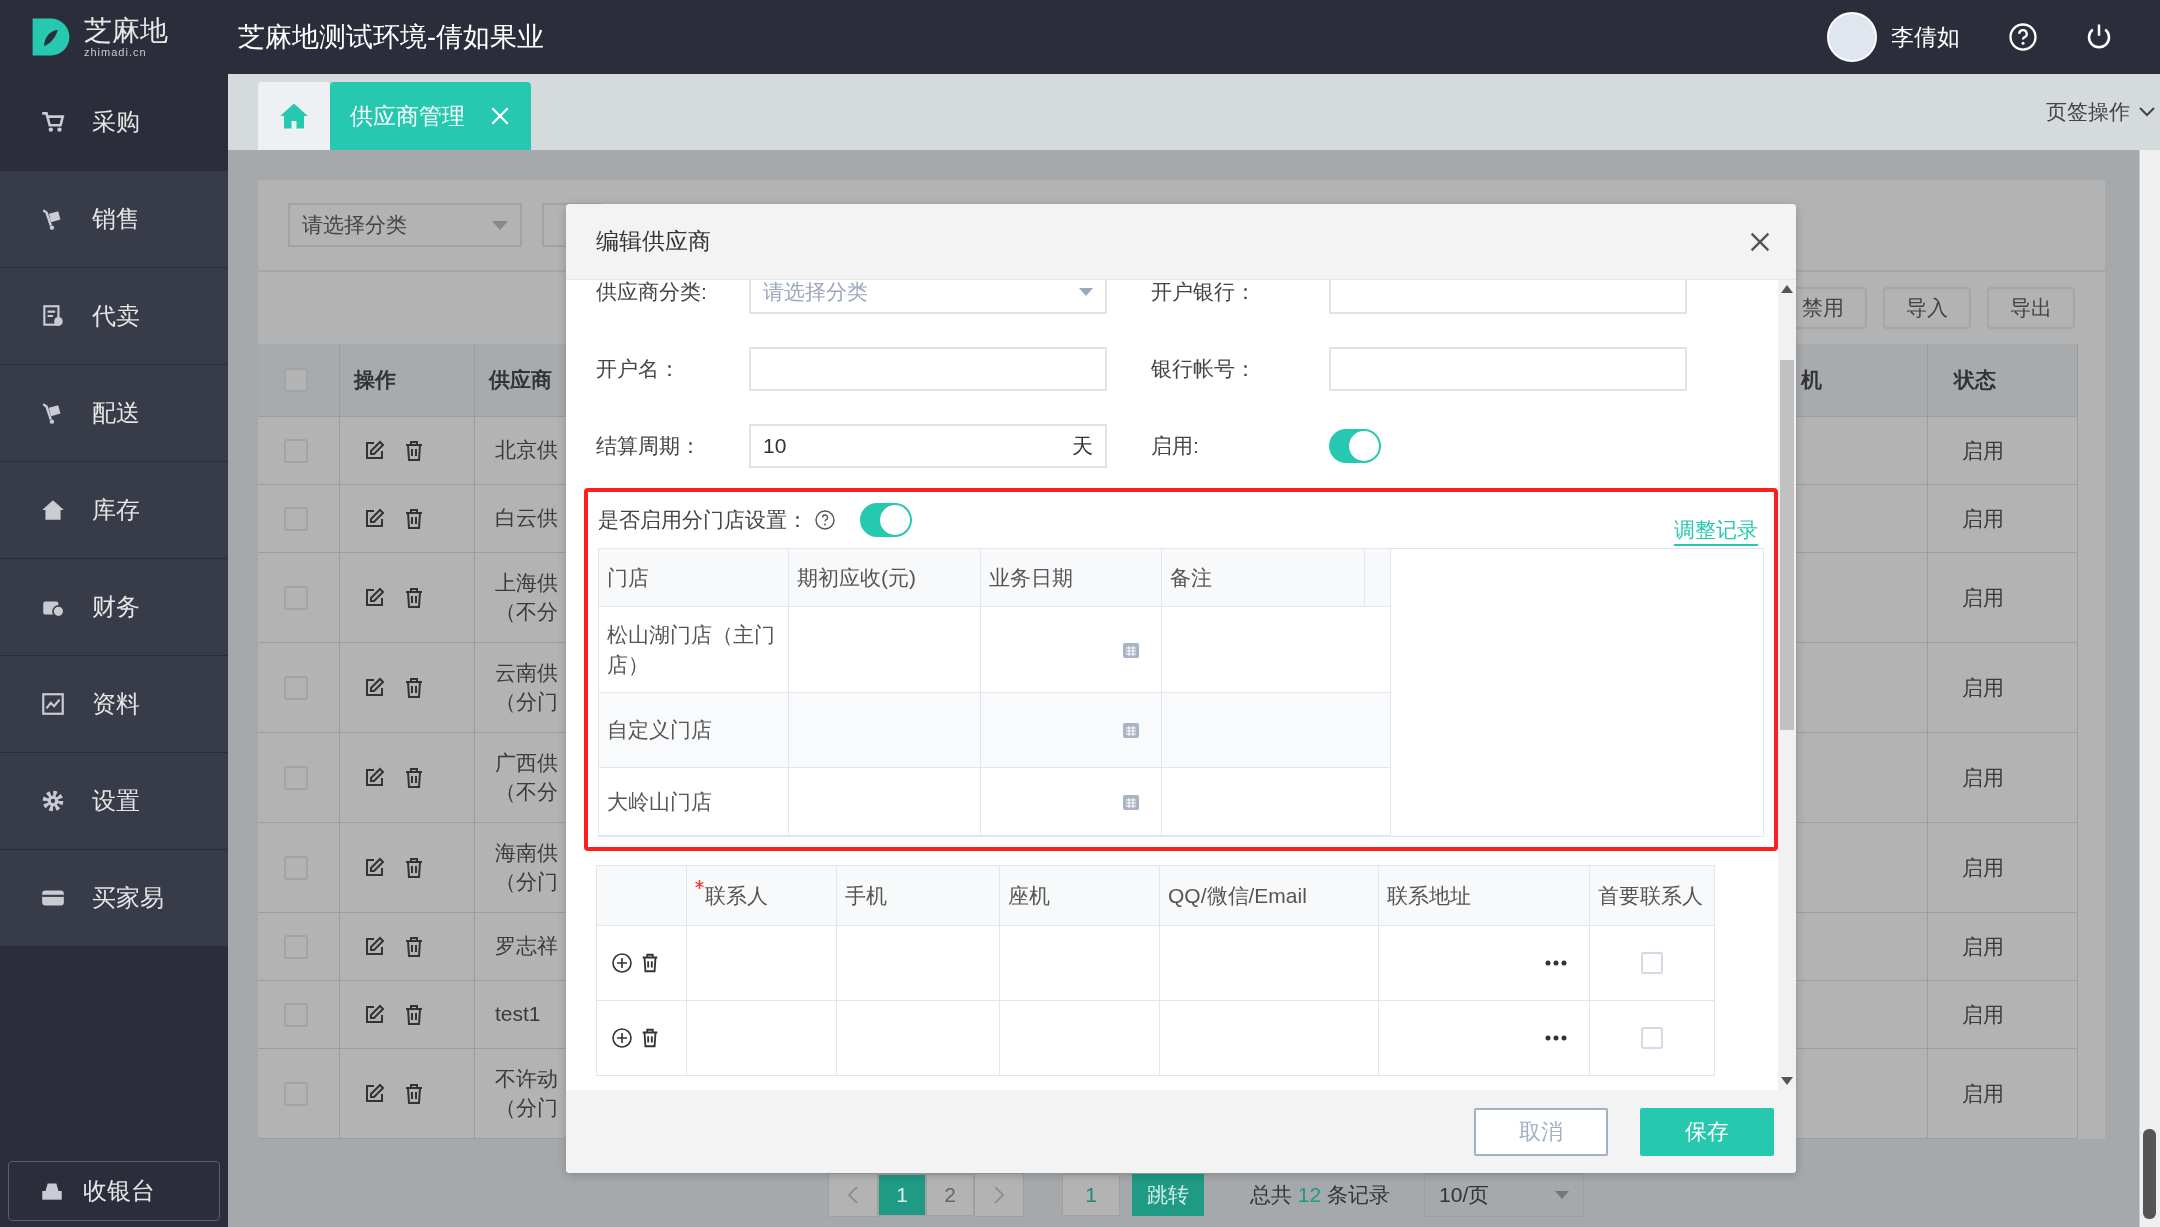 The width and height of the screenshot is (2160, 1227). Describe the element at coordinates (126, 30) in the screenshot. I see `logo-text: 芝麻地` at that location.